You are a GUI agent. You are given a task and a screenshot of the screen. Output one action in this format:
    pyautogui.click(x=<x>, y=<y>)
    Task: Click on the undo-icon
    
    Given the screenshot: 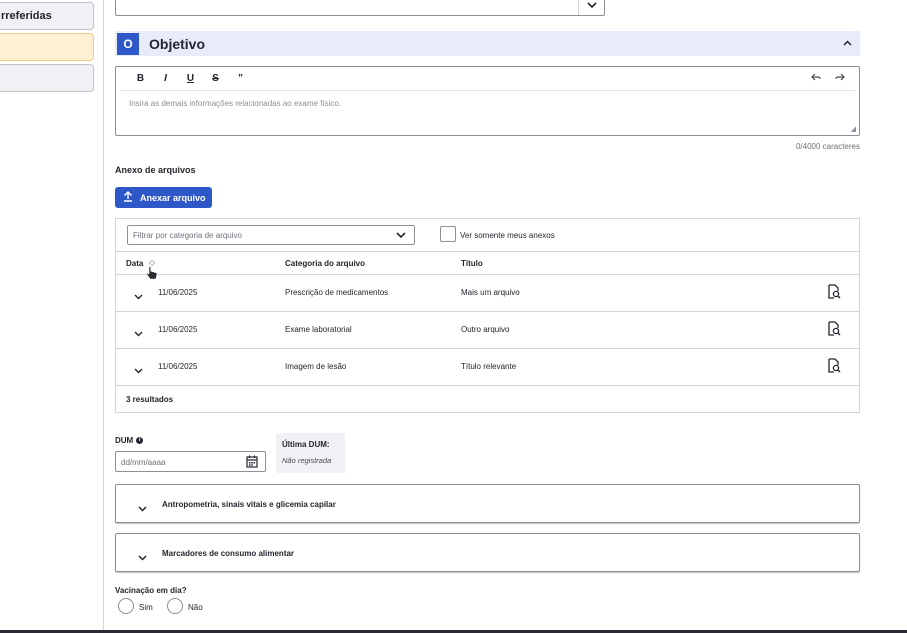 What is the action you would take?
    pyautogui.click(x=816, y=78)
    